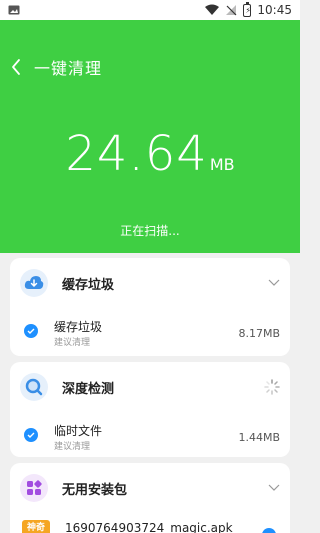  Describe the element at coordinates (68, 68) in the screenshot. I see `page-title: 一键清理` at that location.